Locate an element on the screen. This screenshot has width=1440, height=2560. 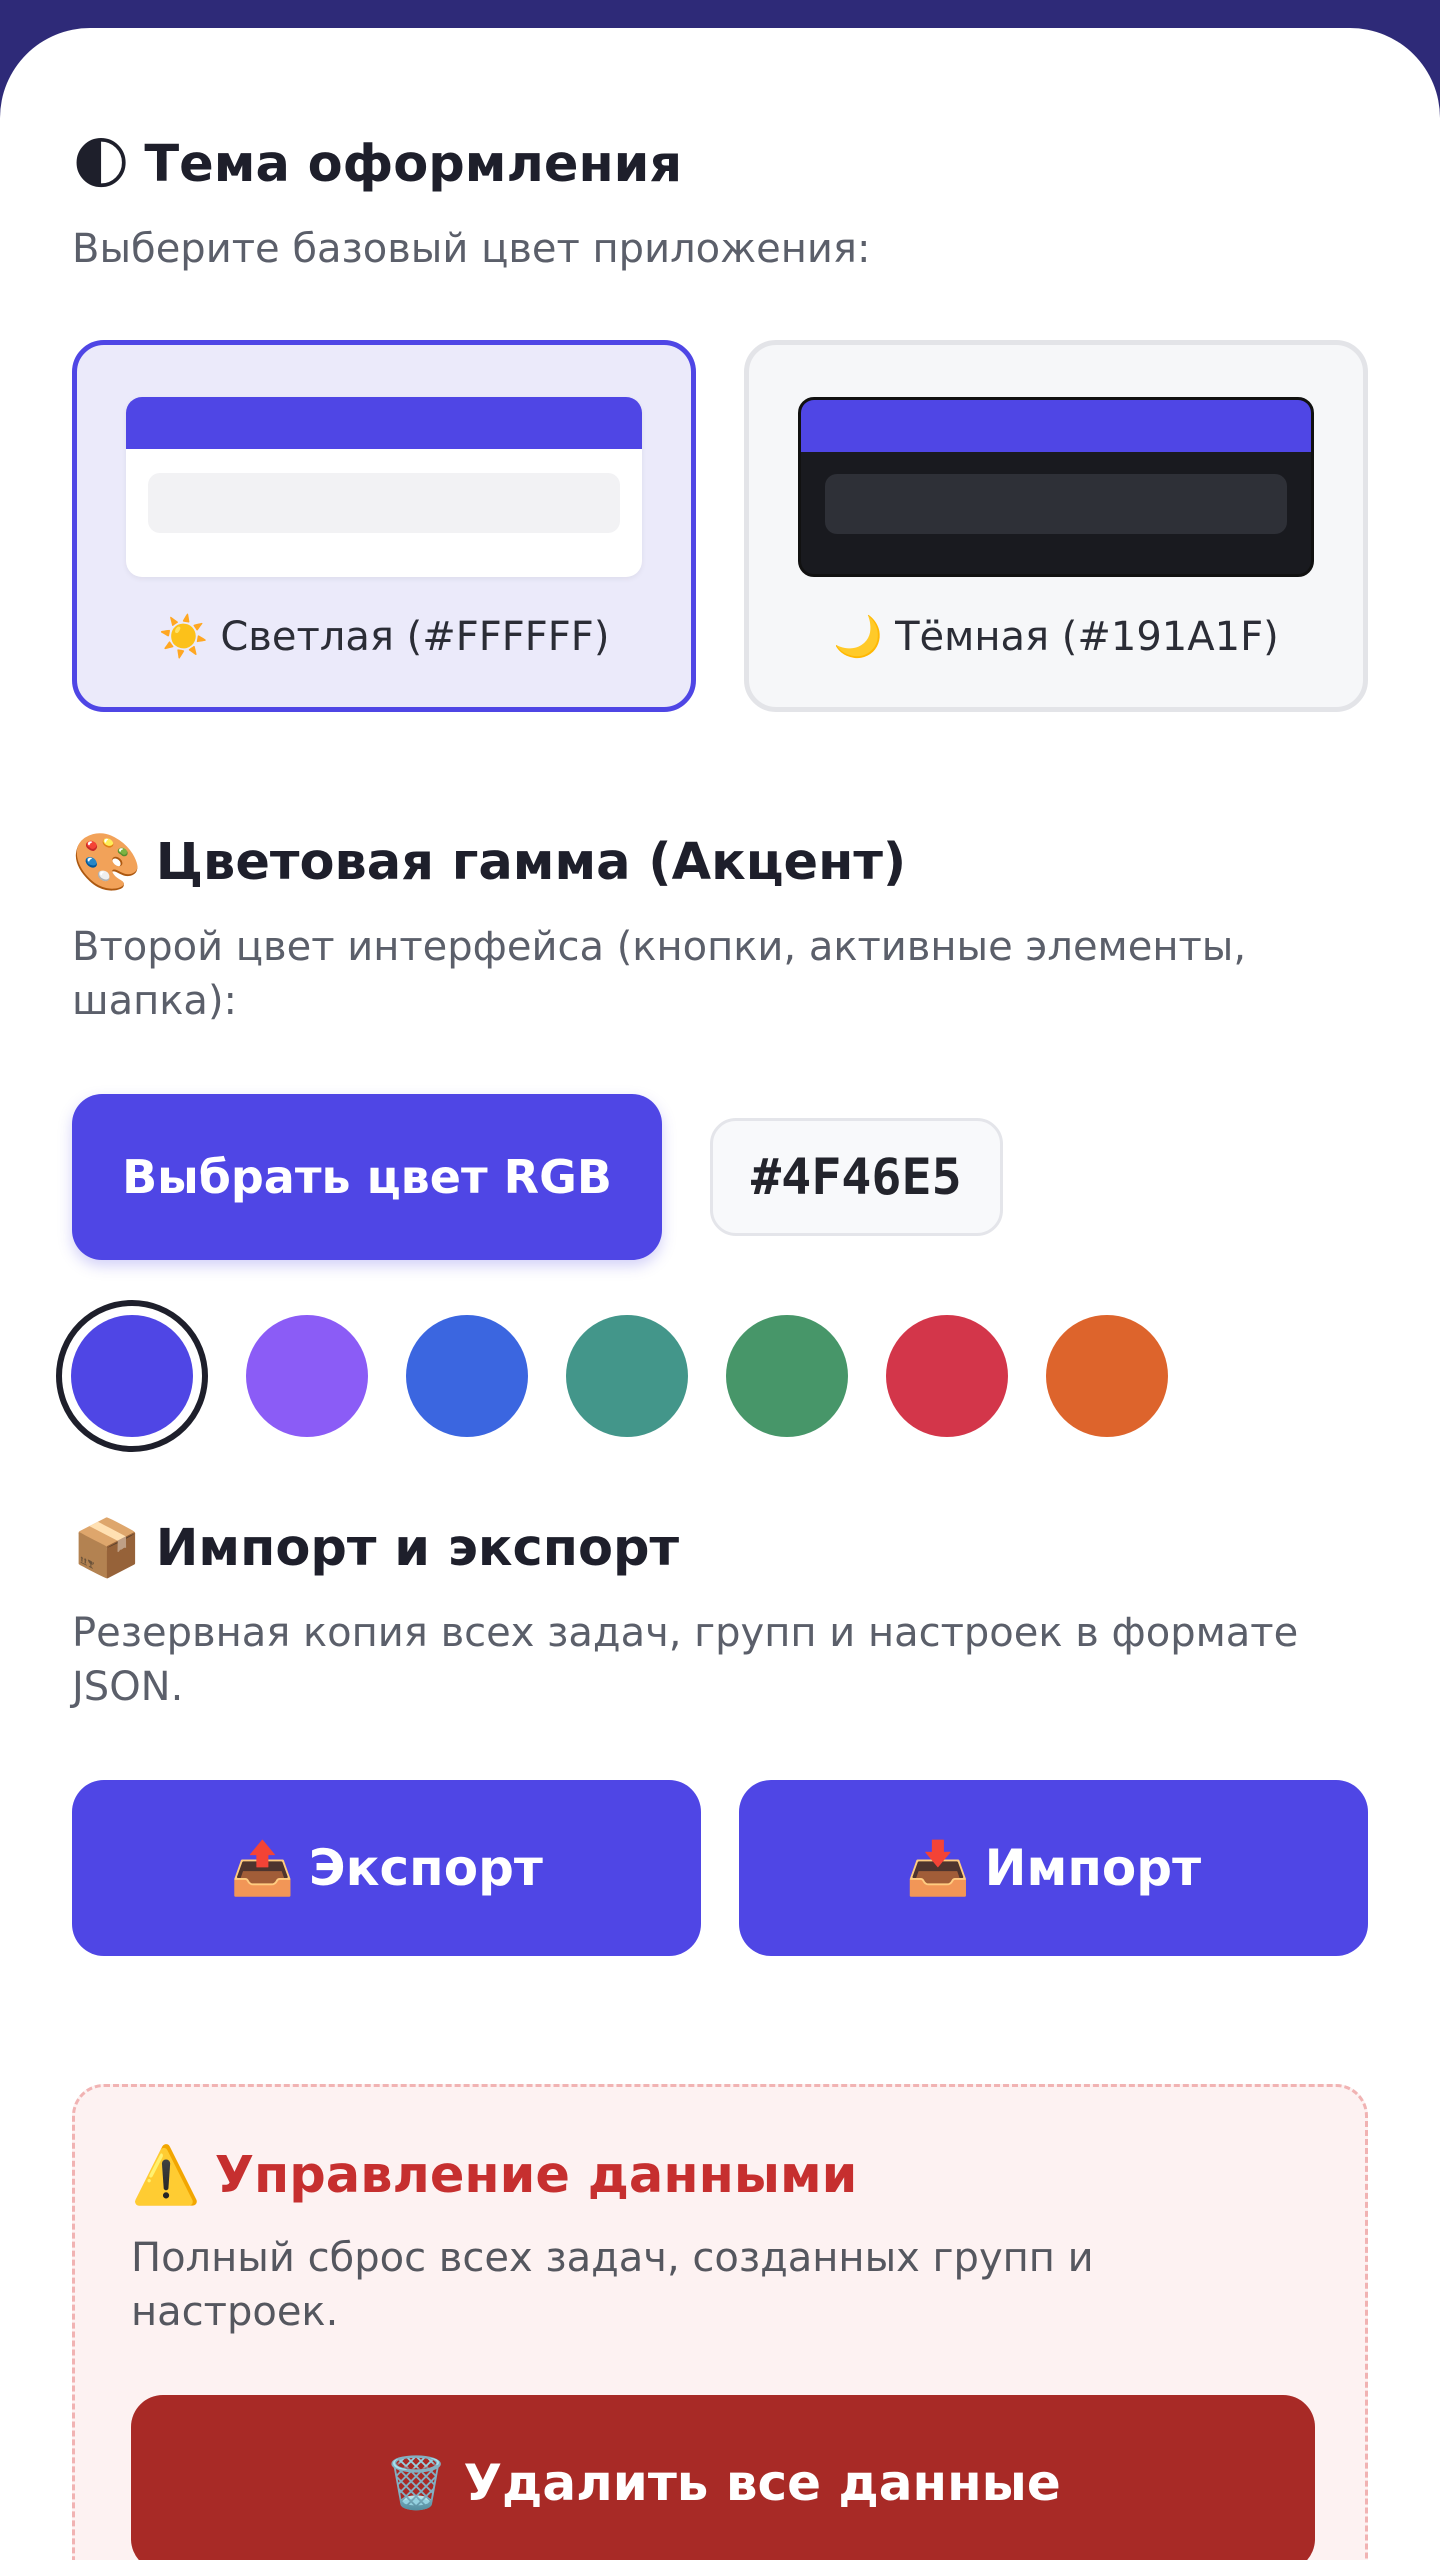
import-button: 📥 Импорт is located at coordinates (1053, 1868).